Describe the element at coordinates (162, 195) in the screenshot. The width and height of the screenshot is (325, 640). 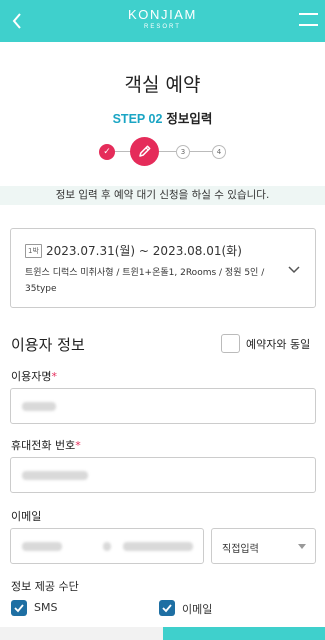
I see `notice-banner: 정보 입력 후 예약 대기 신청을 하실 수 있습니다.` at that location.